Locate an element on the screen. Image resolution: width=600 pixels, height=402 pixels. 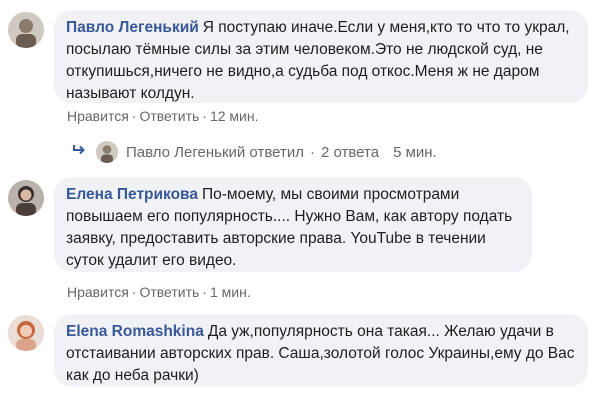
comment-author: Павло Легенький is located at coordinates (132, 27).